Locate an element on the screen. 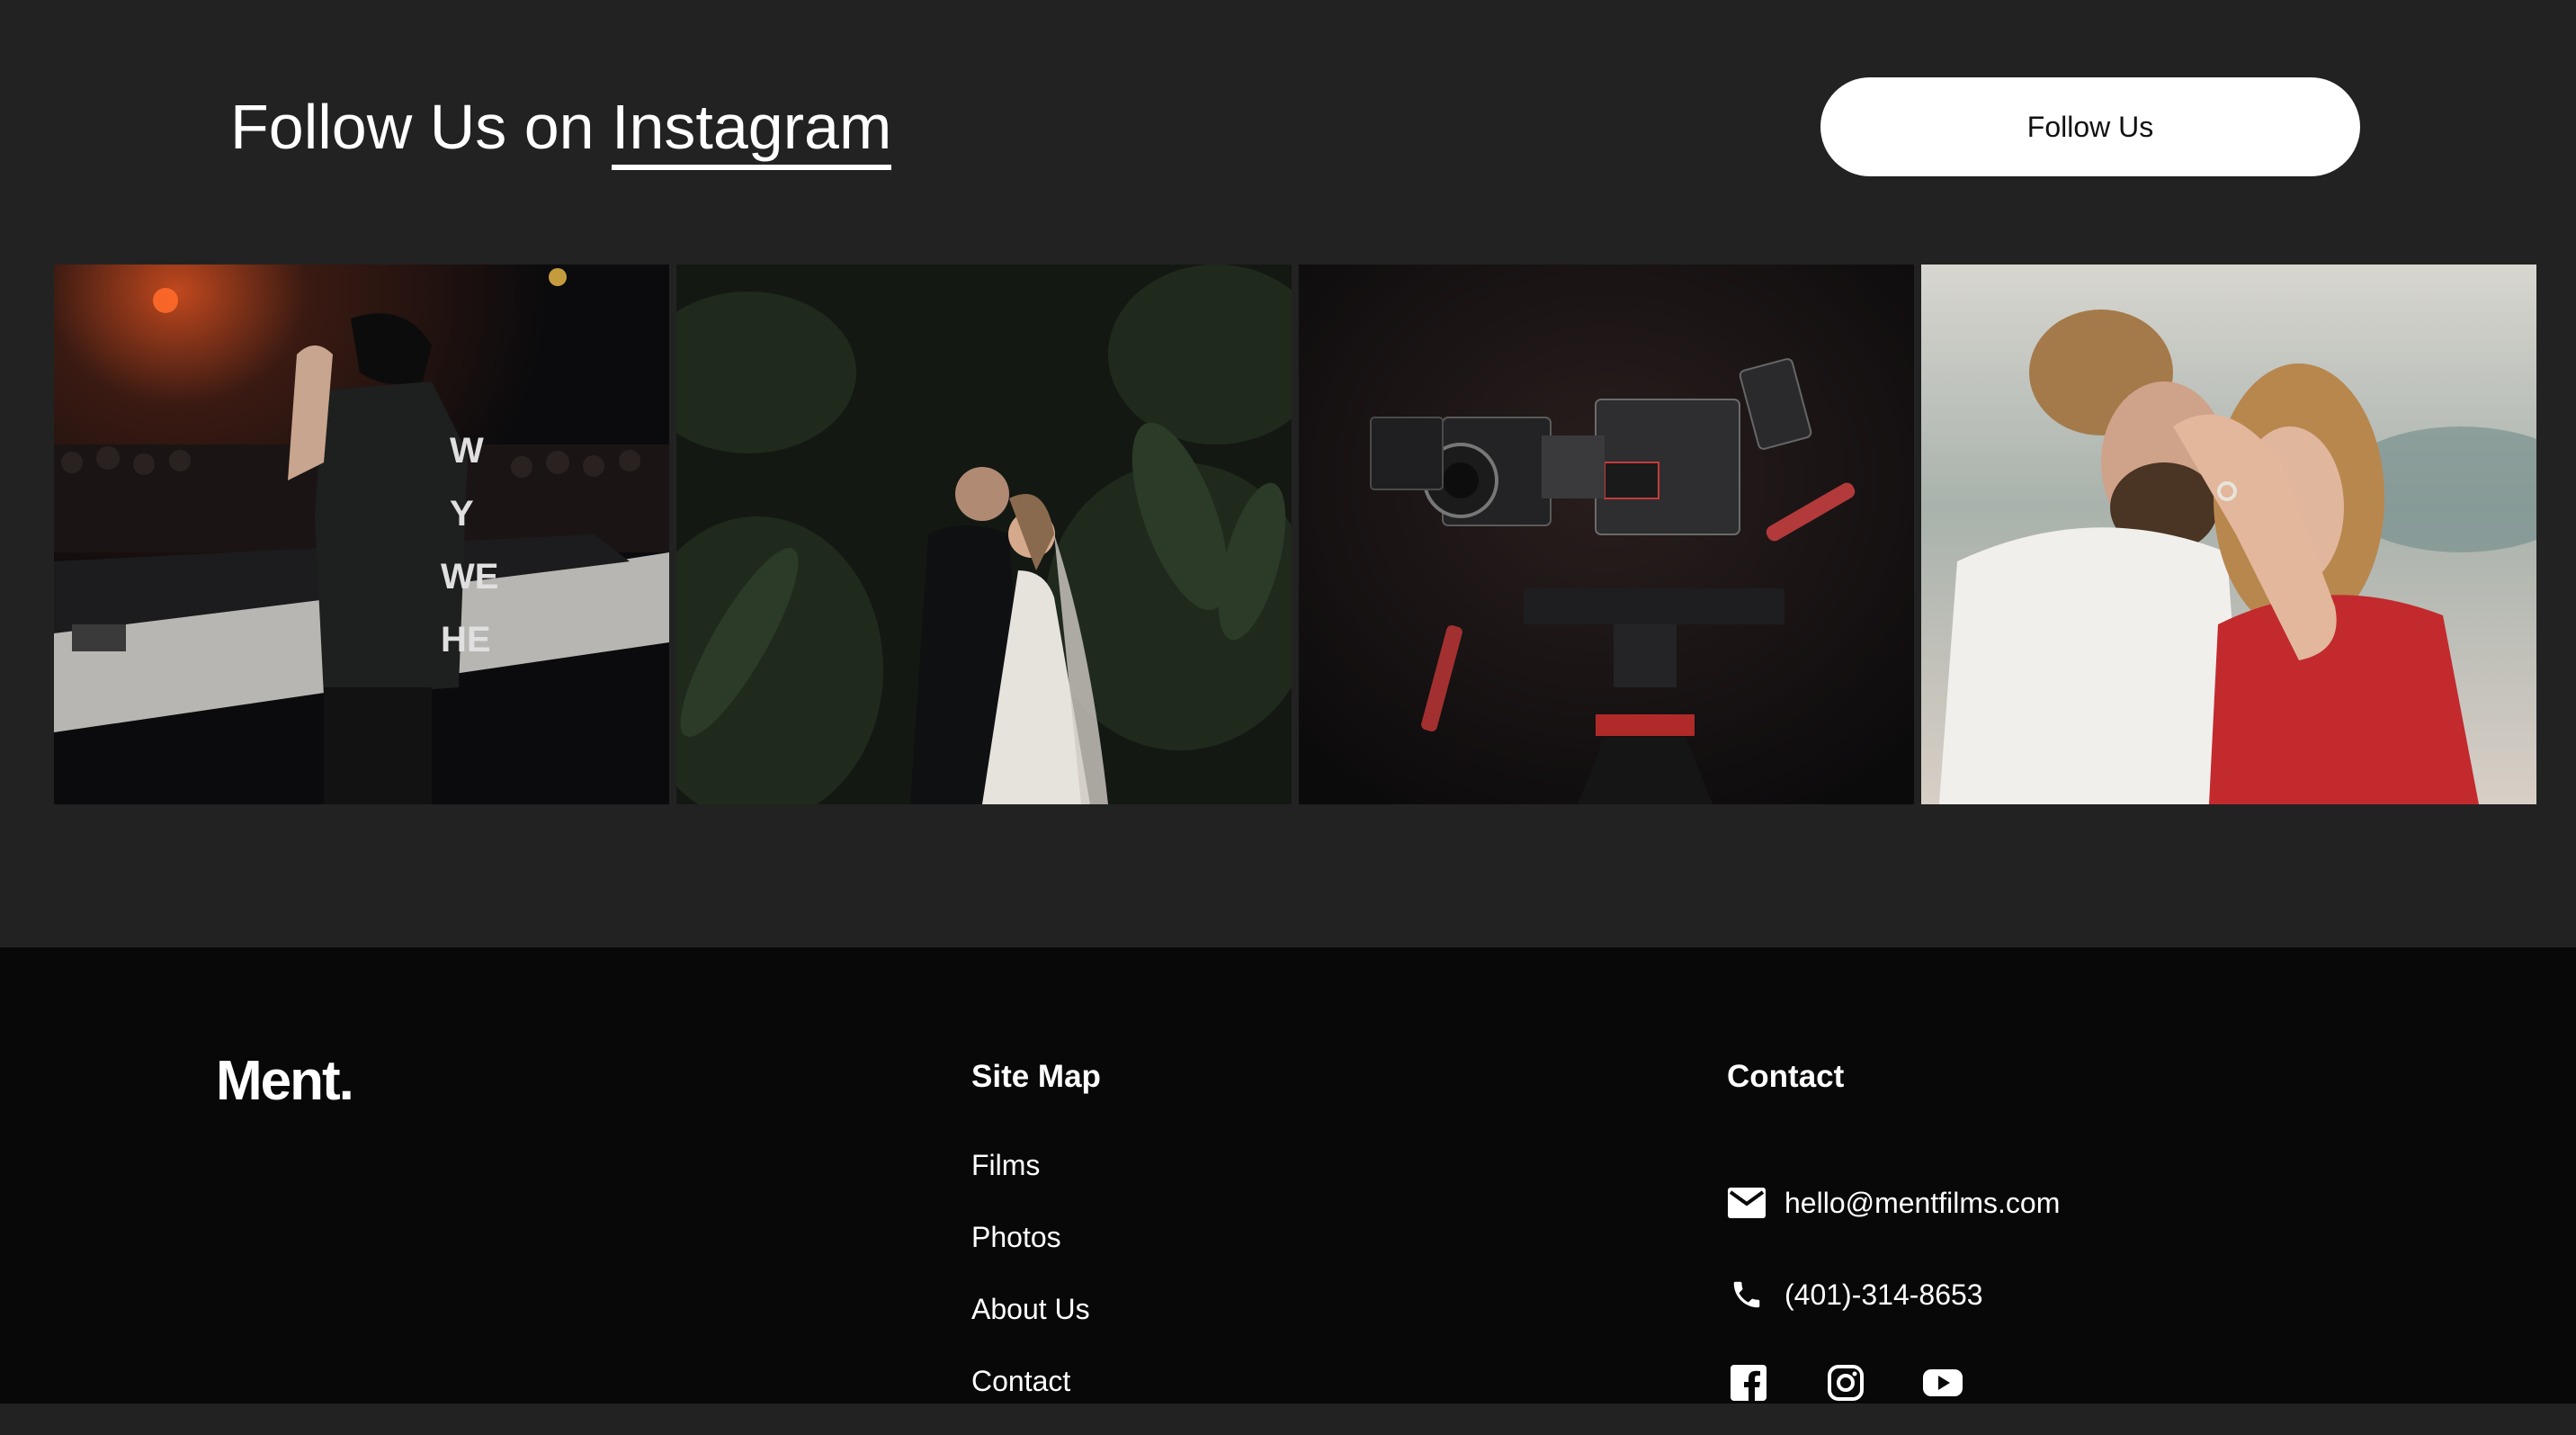 Image resolution: width=2576 pixels, height=1435 pixels. brand-logo: Ment. is located at coordinates (285, 1081).